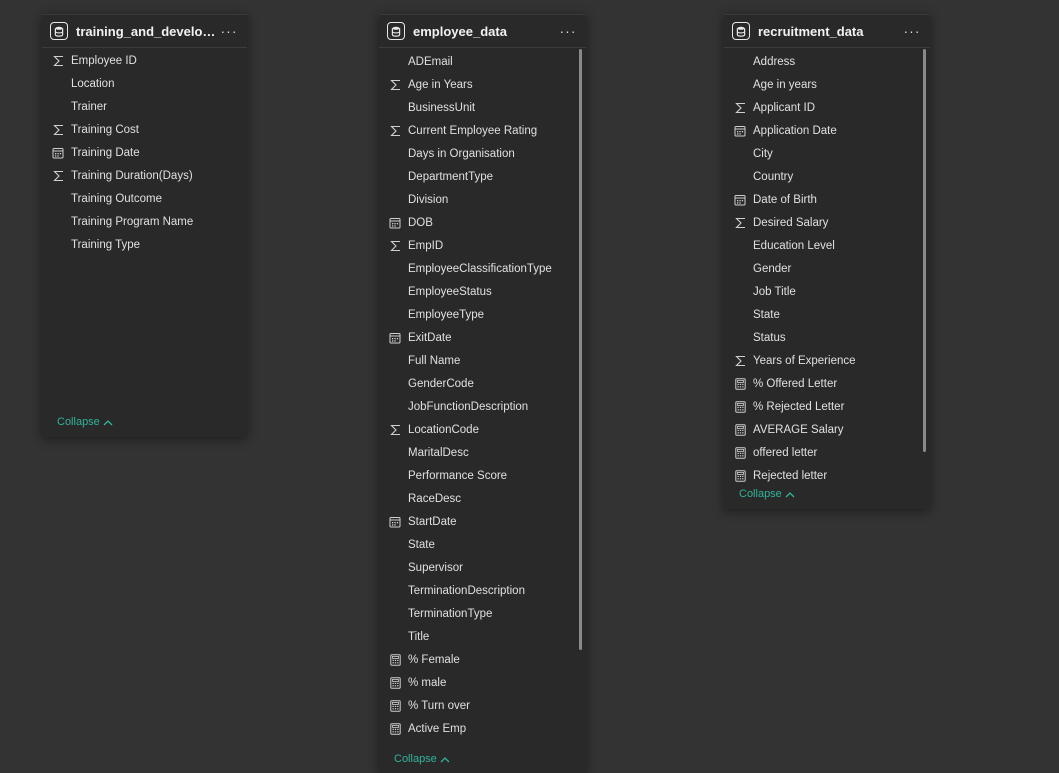  Describe the element at coordinates (482, 199) in the screenshot. I see `field-row: Division` at that location.